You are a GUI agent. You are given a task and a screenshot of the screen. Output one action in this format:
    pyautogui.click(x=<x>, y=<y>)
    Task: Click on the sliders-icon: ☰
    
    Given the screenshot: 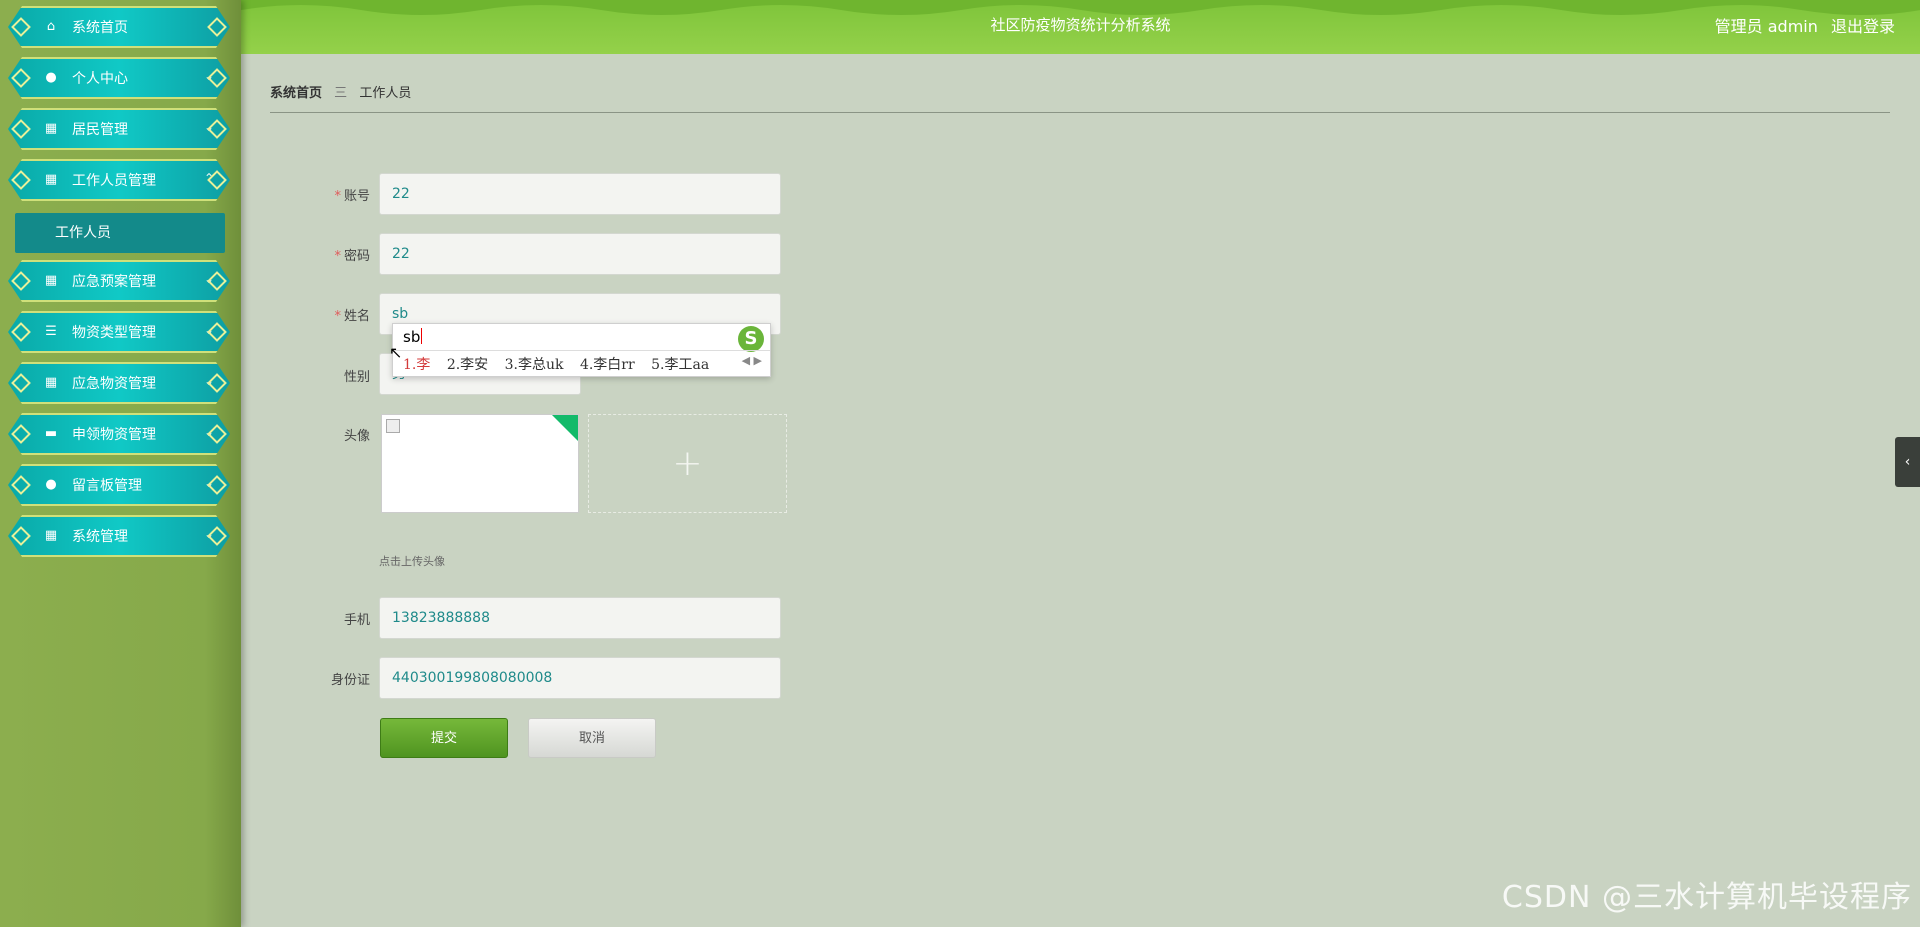 What is the action you would take?
    pyautogui.click(x=51, y=331)
    